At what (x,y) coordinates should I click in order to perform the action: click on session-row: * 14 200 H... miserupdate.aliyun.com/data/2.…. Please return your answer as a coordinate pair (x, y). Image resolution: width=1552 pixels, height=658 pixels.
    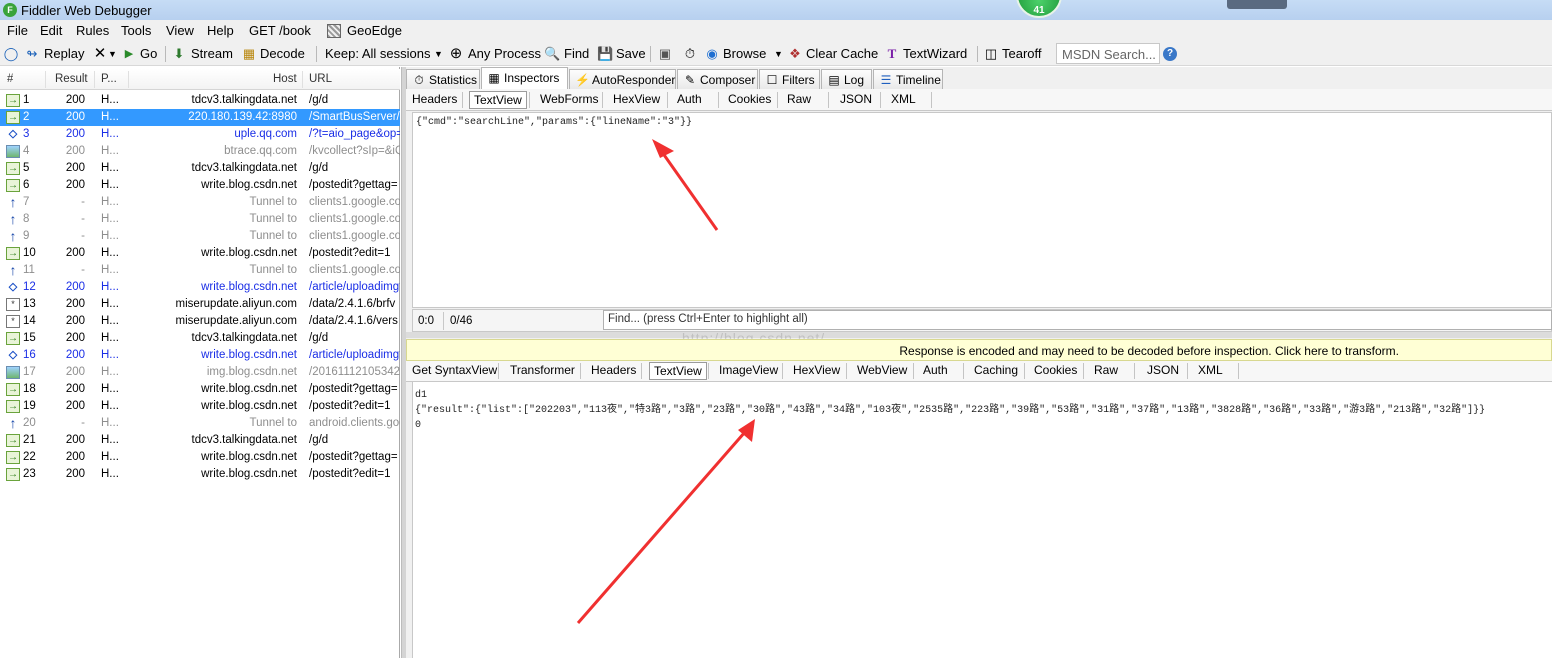
    Looking at the image, I should click on (200, 321).